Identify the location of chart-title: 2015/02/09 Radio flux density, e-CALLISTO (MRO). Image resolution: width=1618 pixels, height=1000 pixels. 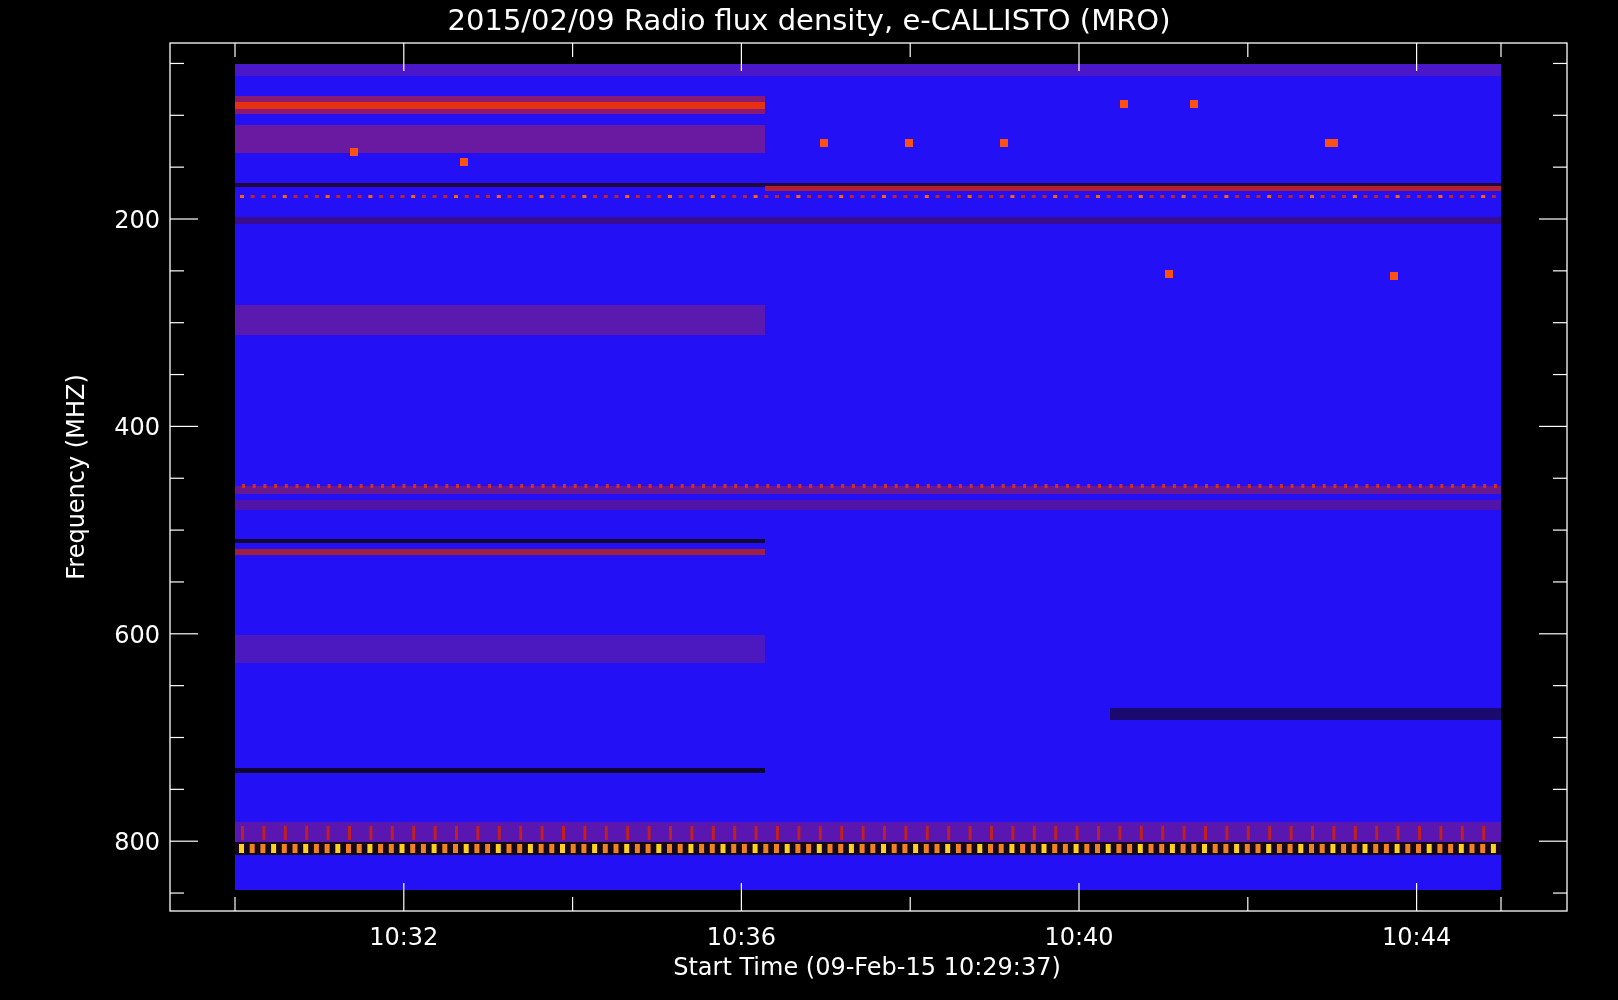
(809, 20).